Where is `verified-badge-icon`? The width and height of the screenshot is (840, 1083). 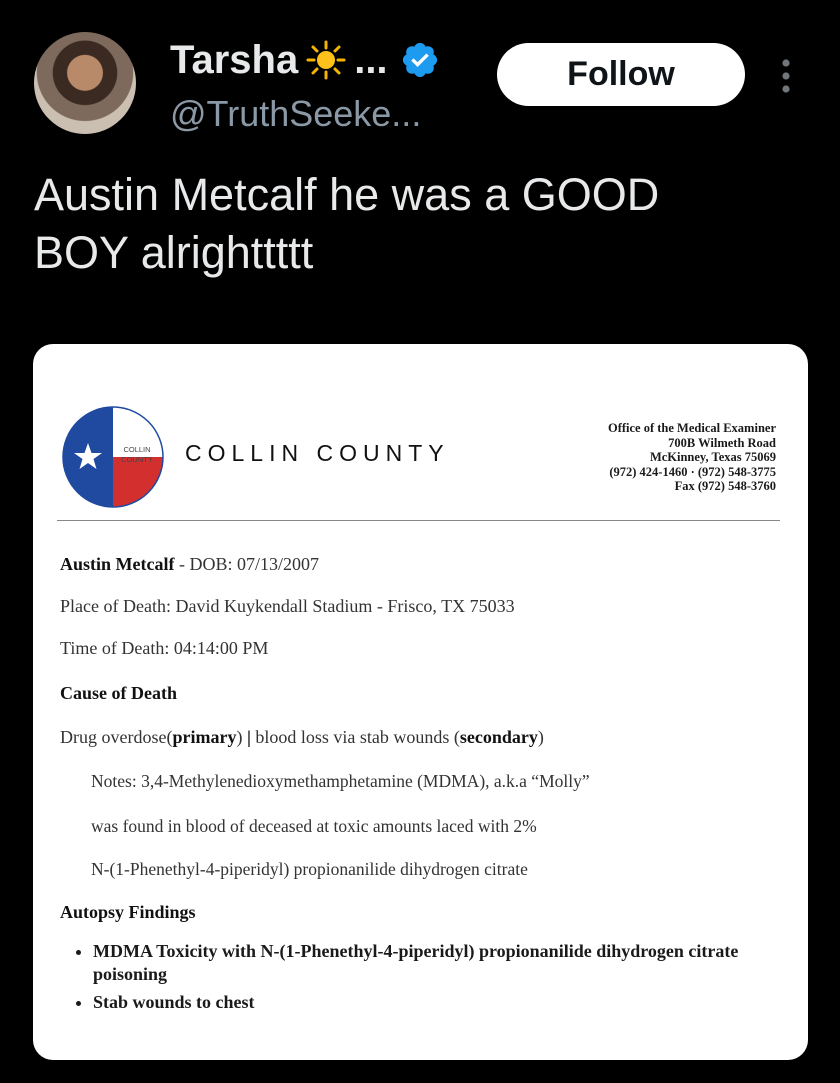 verified-badge-icon is located at coordinates (419, 60).